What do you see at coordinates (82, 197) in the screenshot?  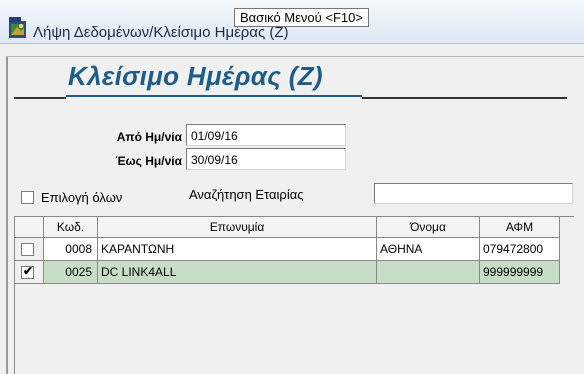 I see `select-all-label: Επιλογή όλων` at bounding box center [82, 197].